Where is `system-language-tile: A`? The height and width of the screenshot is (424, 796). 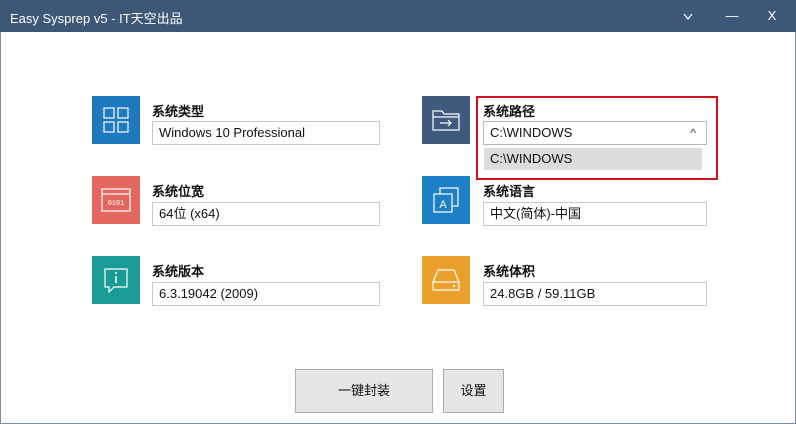
system-language-tile: A is located at coordinates (446, 200).